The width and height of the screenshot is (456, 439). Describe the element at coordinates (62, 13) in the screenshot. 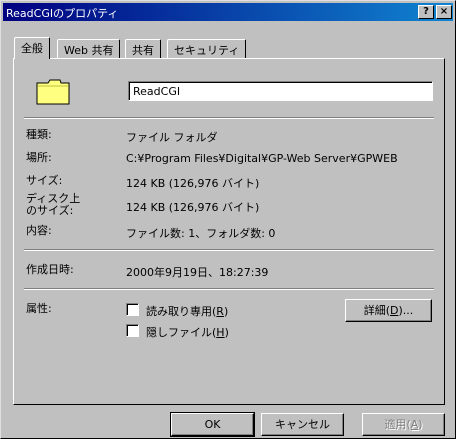

I see `window-title: ReadCGIのプロパティ` at that location.